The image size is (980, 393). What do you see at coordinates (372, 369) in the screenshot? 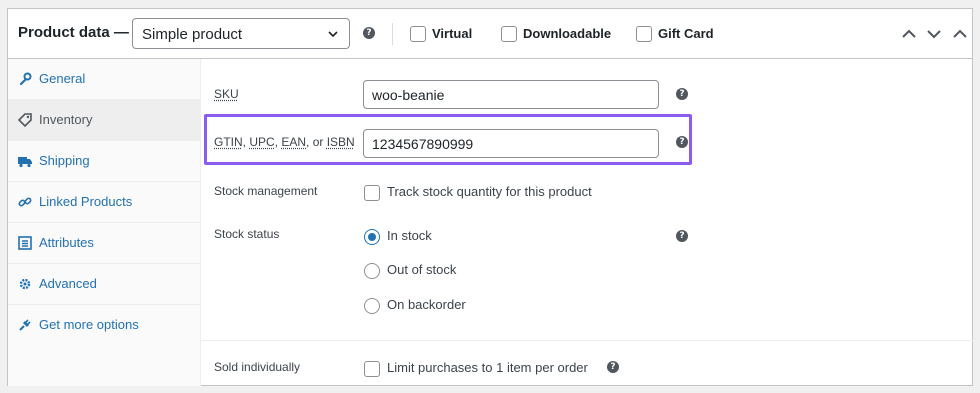
I see `sold-individually-checkbox` at bounding box center [372, 369].